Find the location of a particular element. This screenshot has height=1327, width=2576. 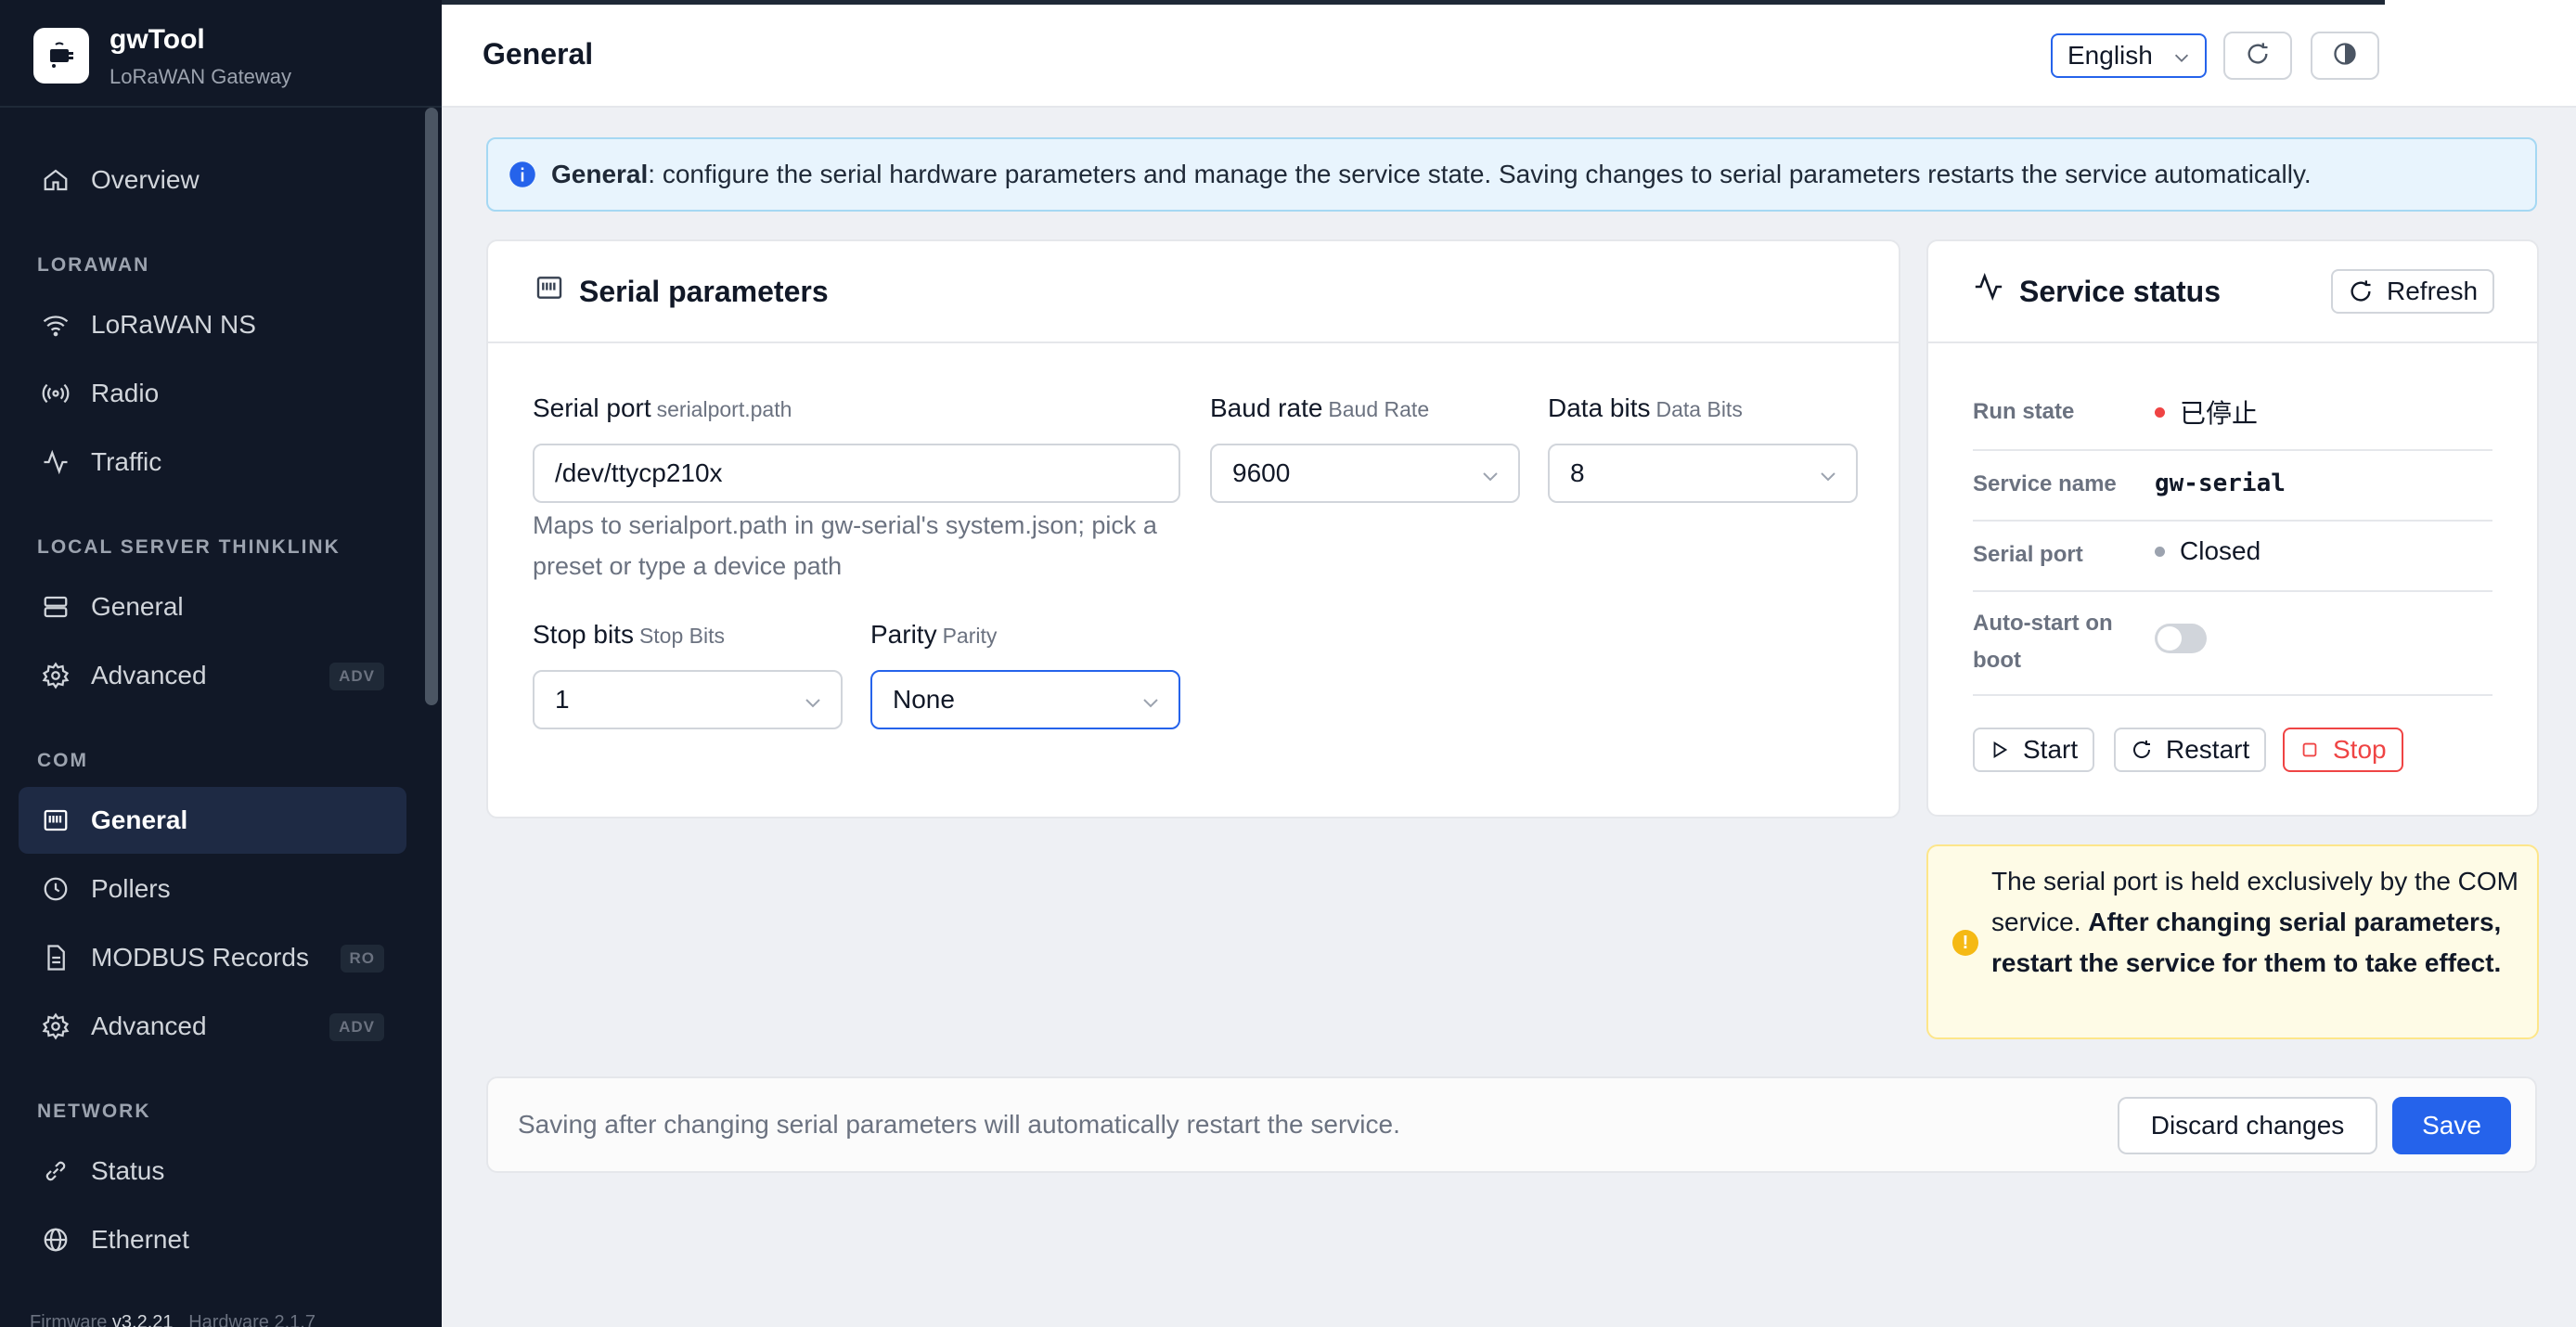

autostart-label: Auto-start on boot is located at coordinates (2043, 642).